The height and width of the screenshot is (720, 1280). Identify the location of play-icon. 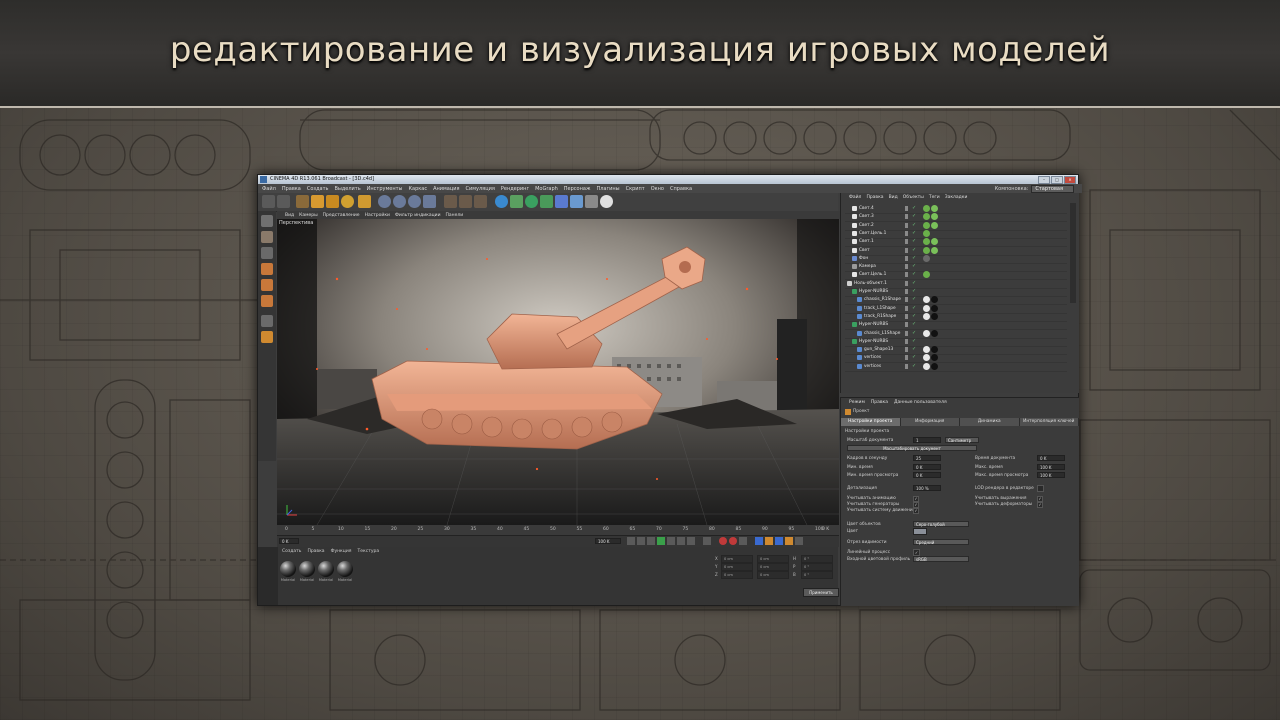
(661, 541).